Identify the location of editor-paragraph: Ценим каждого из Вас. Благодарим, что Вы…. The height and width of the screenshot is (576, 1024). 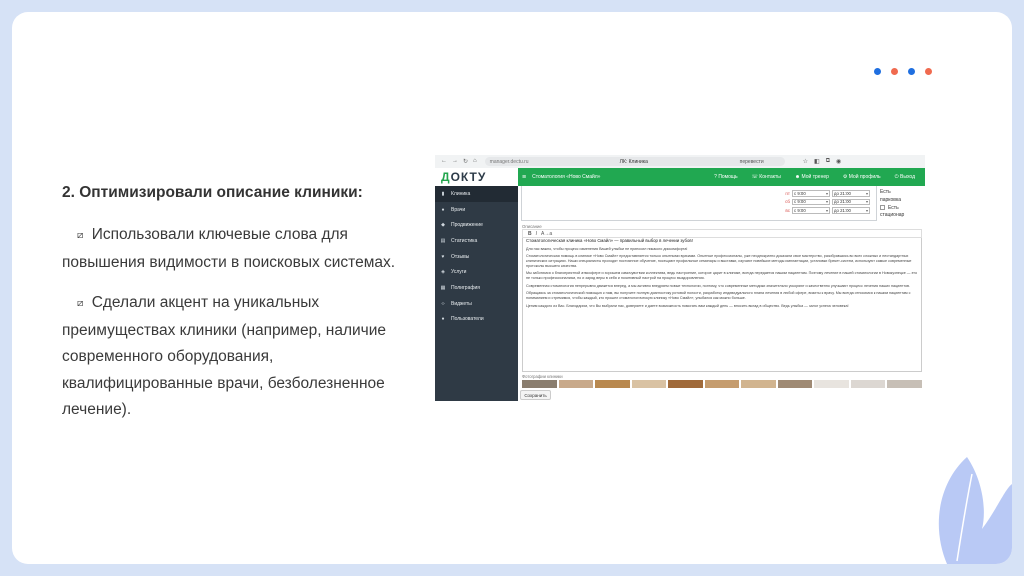
(687, 305).